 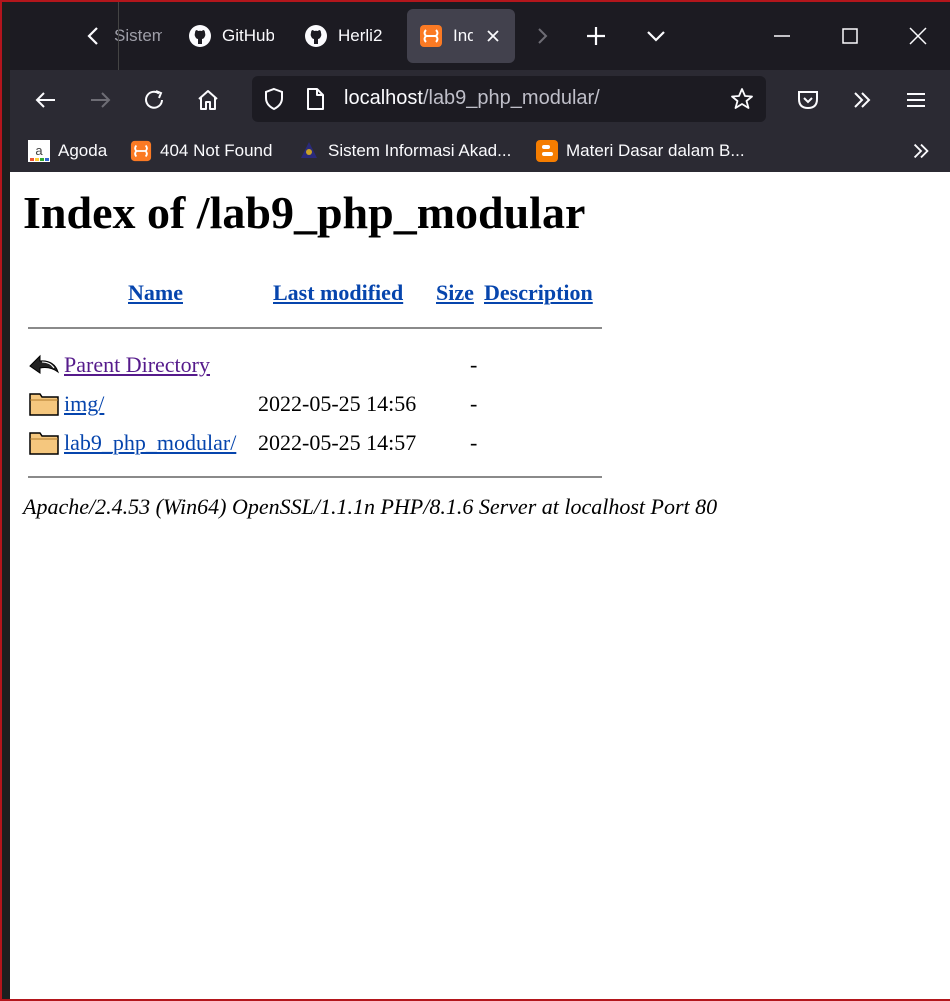 I want to click on bookmark-star-icon, so click(x=742, y=99).